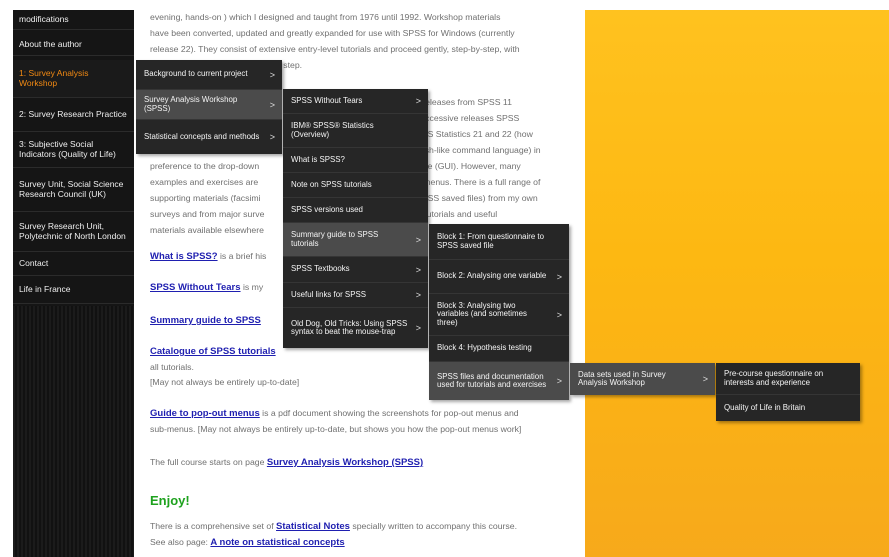 The width and height of the screenshot is (889, 557). Describe the element at coordinates (225, 382) in the screenshot. I see `may-not-text: [May not always be entirely up-to-date]` at that location.